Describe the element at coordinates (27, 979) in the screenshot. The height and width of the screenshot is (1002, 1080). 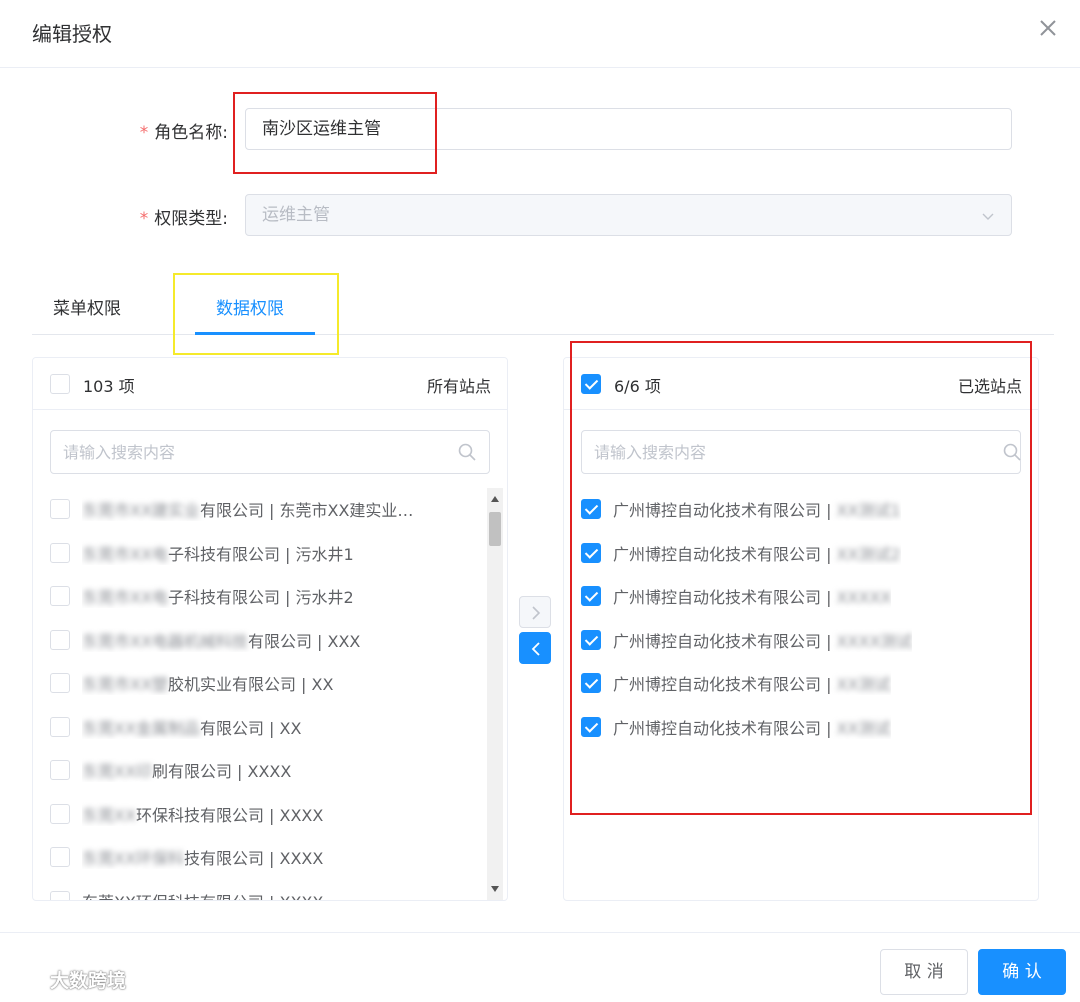
I see `watermark-logo-icon` at that location.